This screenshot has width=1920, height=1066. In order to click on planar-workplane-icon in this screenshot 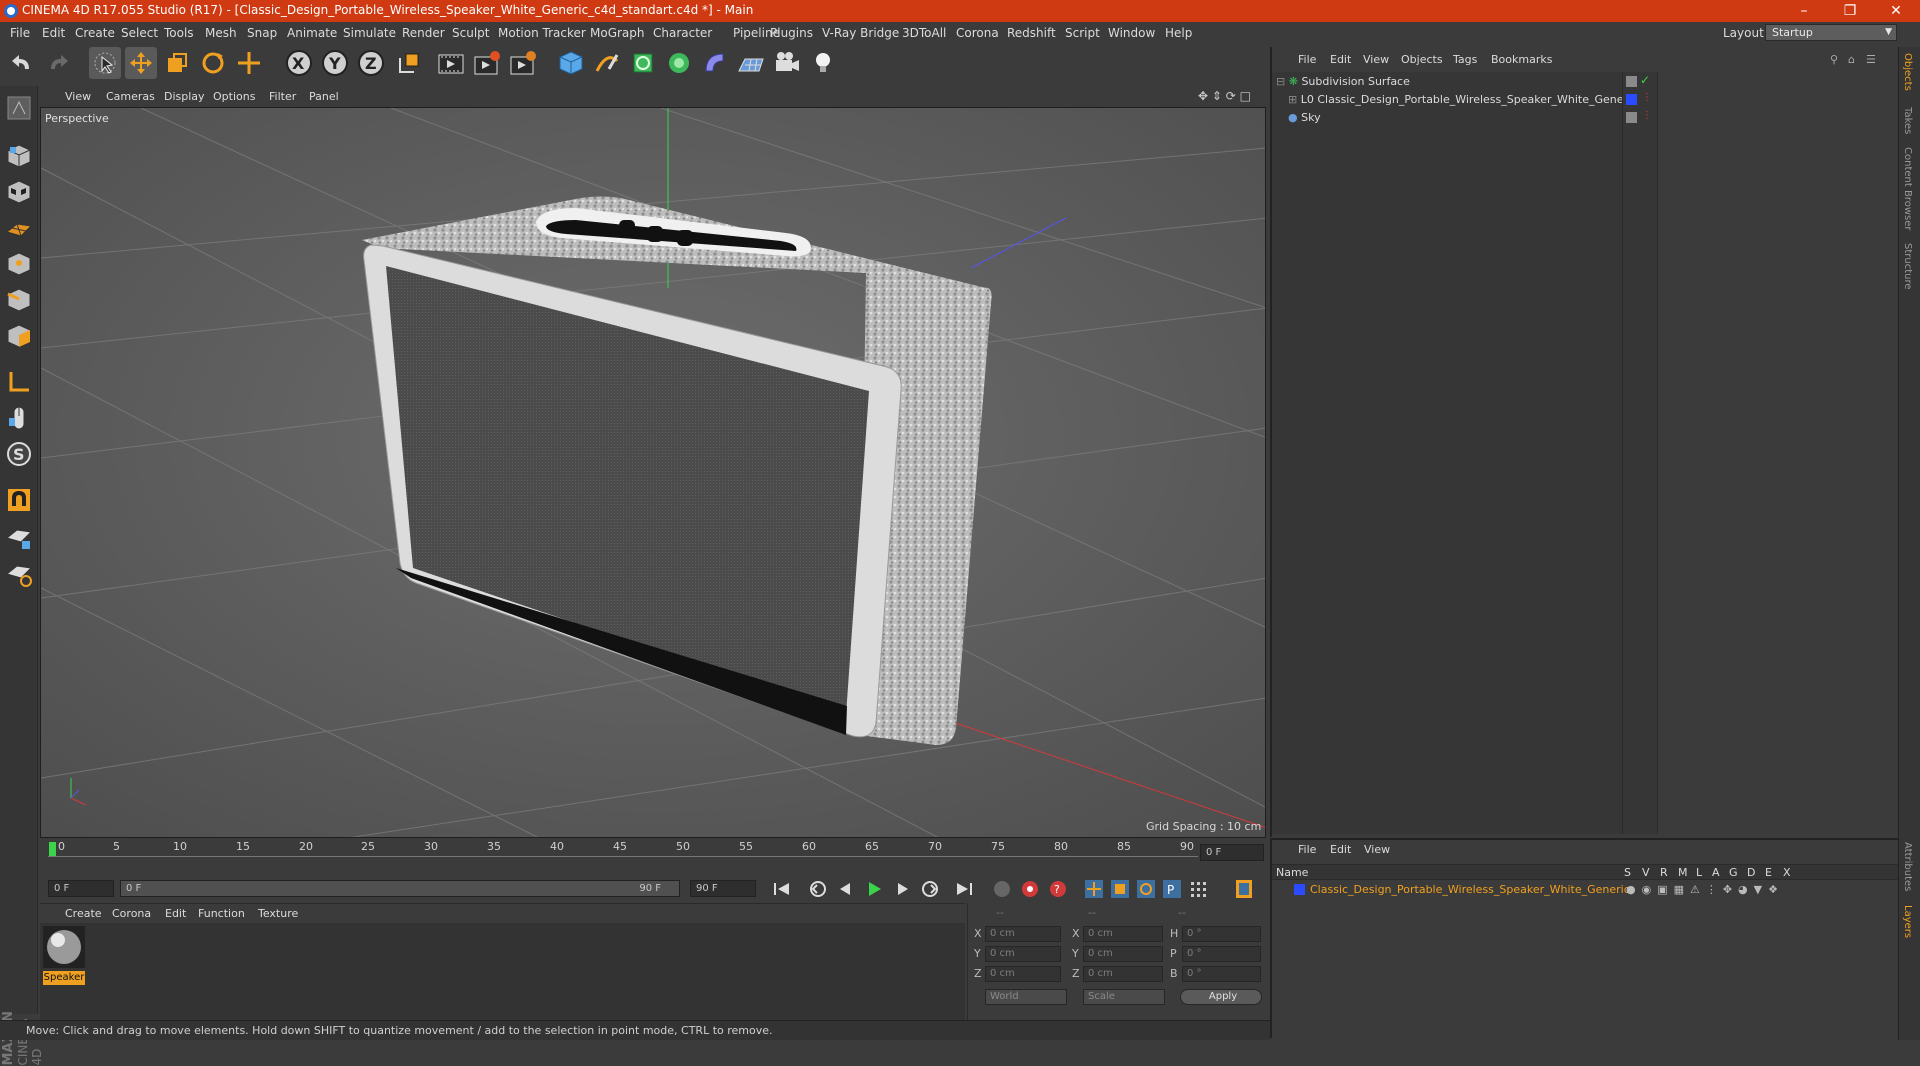, I will do `click(19, 574)`.